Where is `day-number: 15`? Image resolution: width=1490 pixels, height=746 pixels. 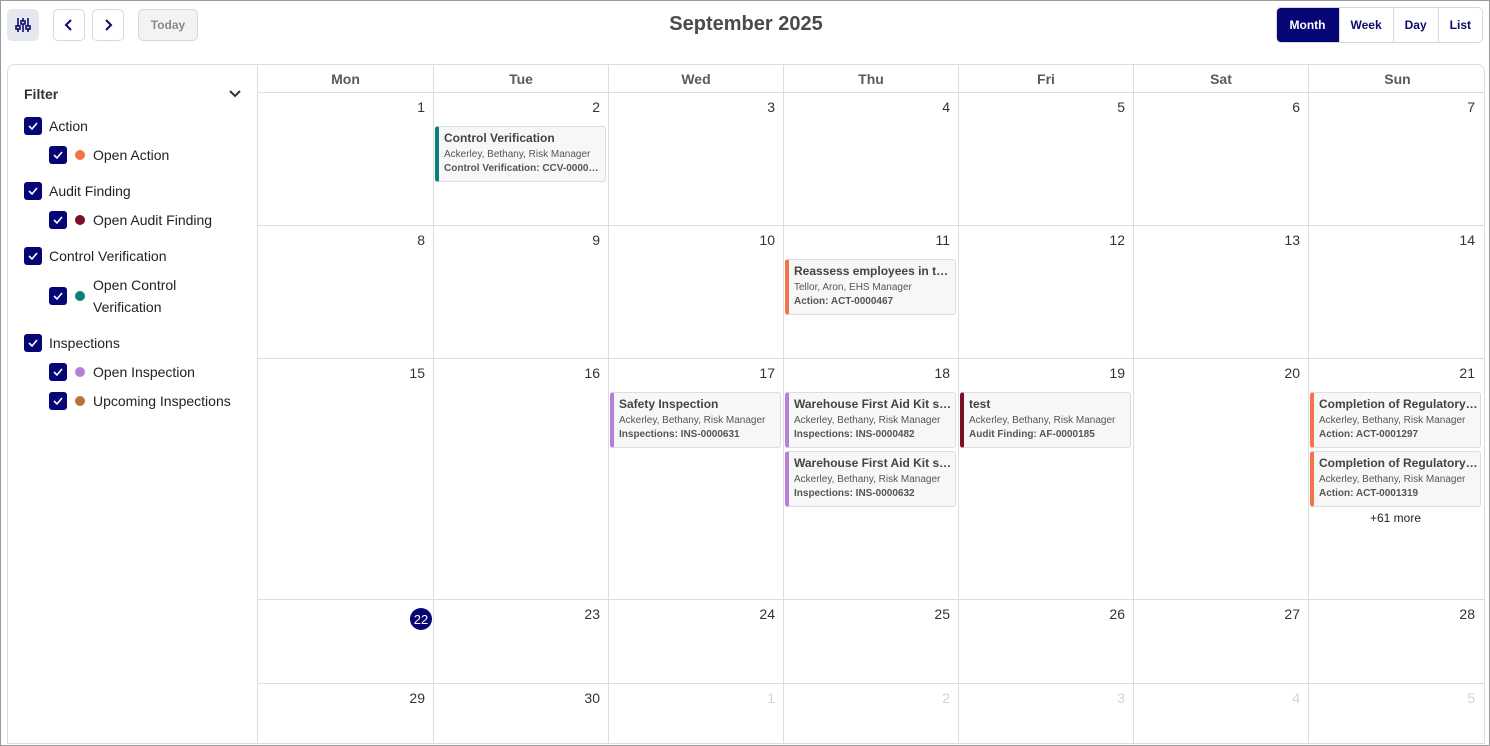 day-number: 15 is located at coordinates (405, 373).